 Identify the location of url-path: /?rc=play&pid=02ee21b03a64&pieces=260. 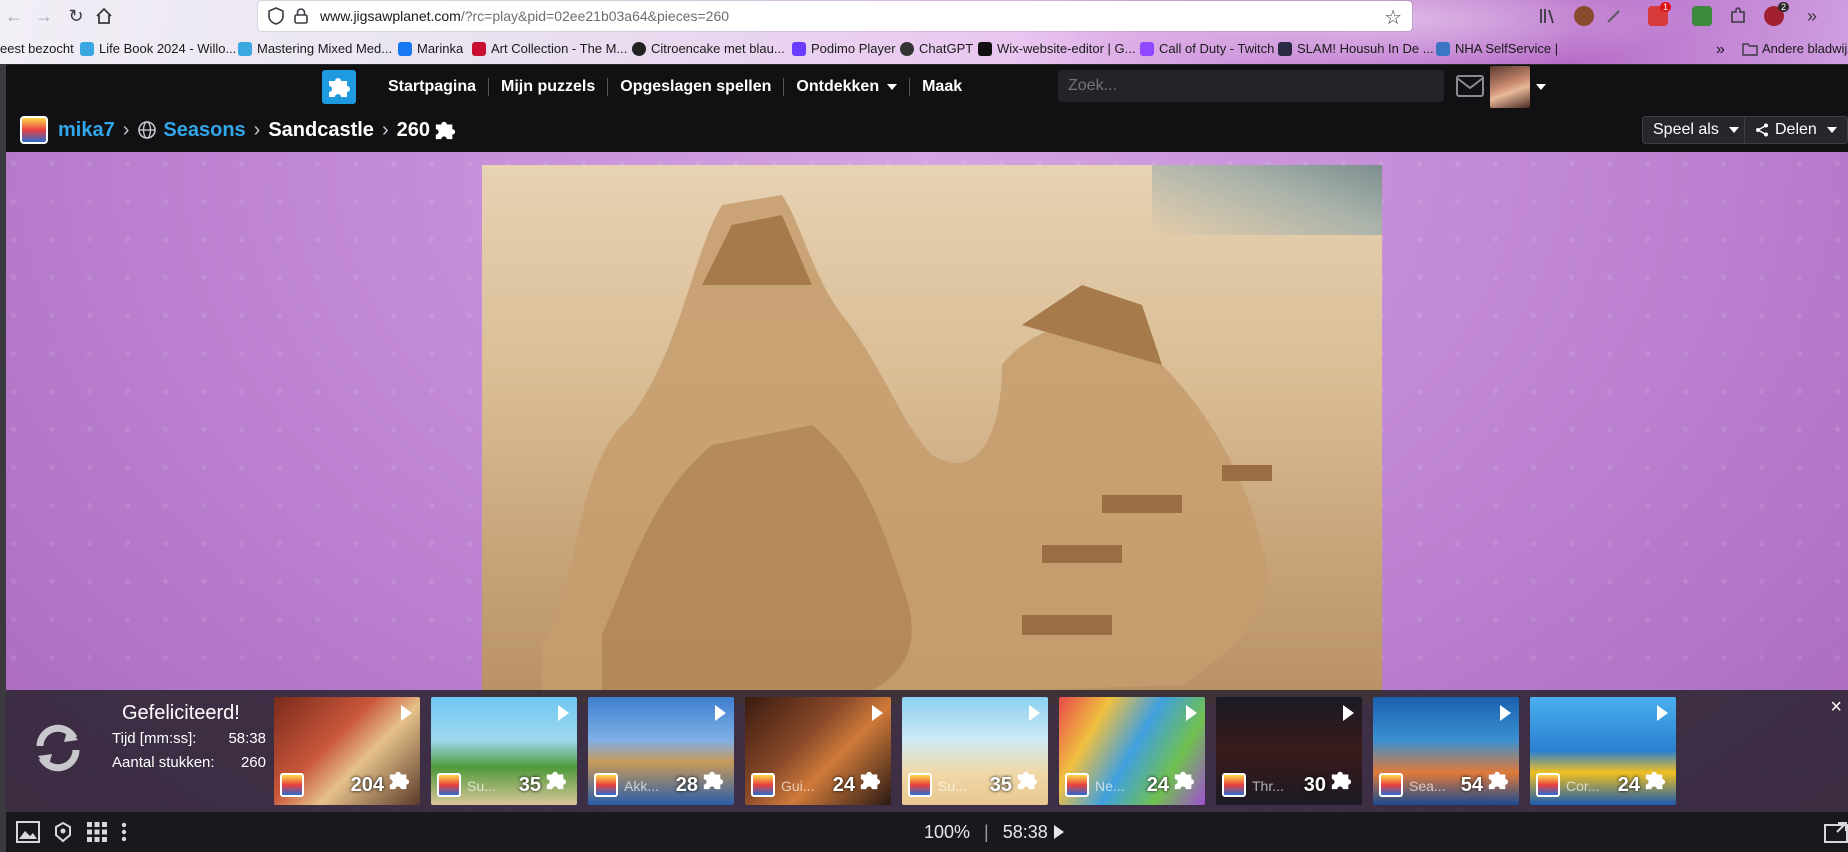
(595, 16).